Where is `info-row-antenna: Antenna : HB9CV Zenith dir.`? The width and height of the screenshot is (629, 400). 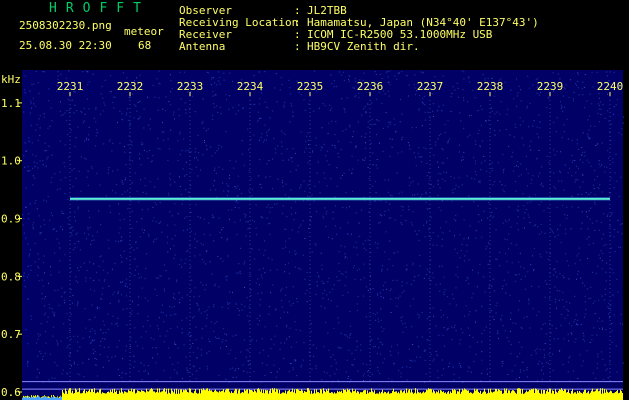
info-row-antenna: Antenna : HB9CV Zenith dir. is located at coordinates (299, 47).